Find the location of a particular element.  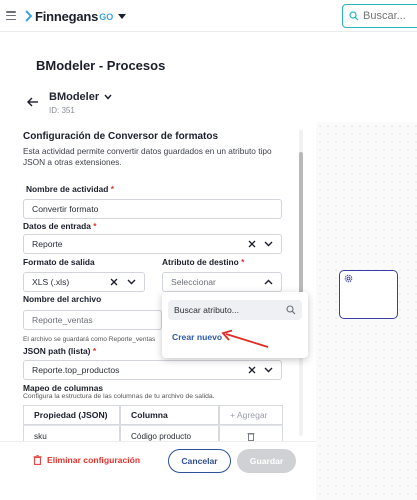

json-path-label: JSON path (lista) * is located at coordinates (59, 351).